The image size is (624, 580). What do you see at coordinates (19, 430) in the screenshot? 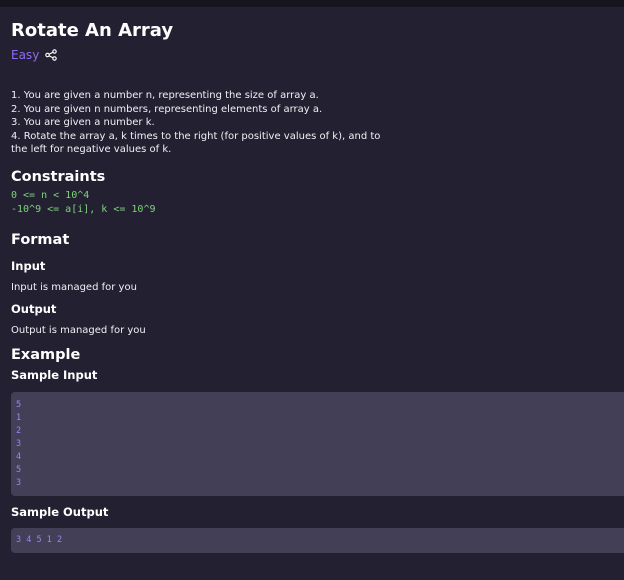
I see `sample-input-line: 2` at bounding box center [19, 430].